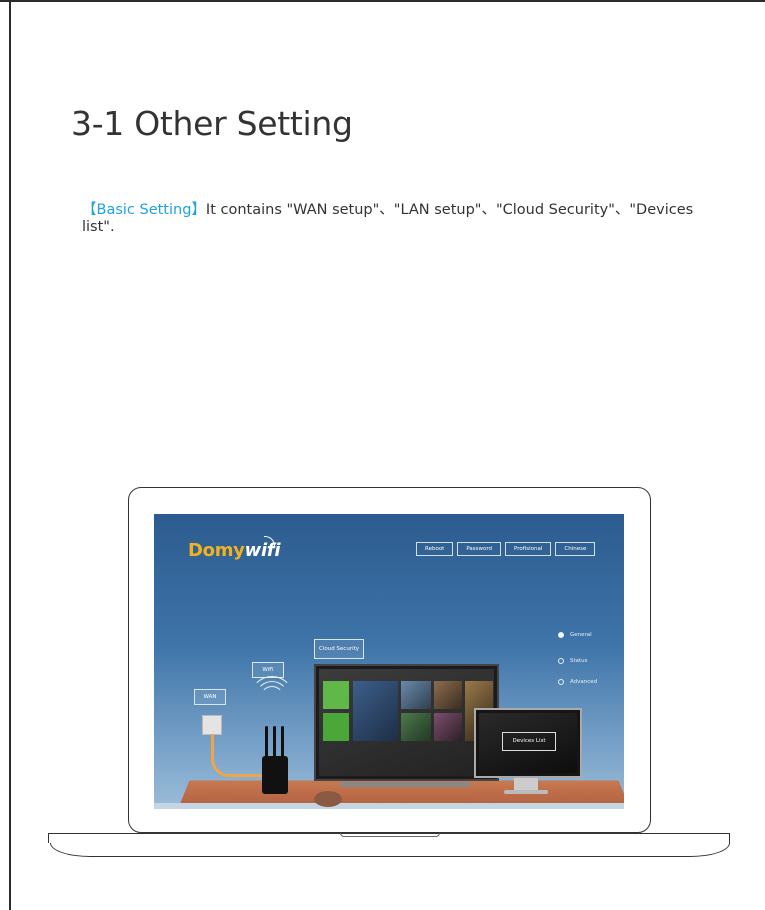 Image resolution: width=765 pixels, height=910 pixels. I want to click on side-item-label: Status, so click(579, 661).